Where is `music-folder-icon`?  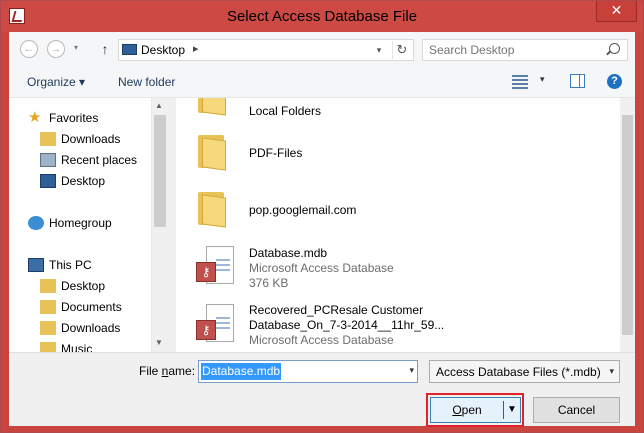
music-folder-icon is located at coordinates (48, 347).